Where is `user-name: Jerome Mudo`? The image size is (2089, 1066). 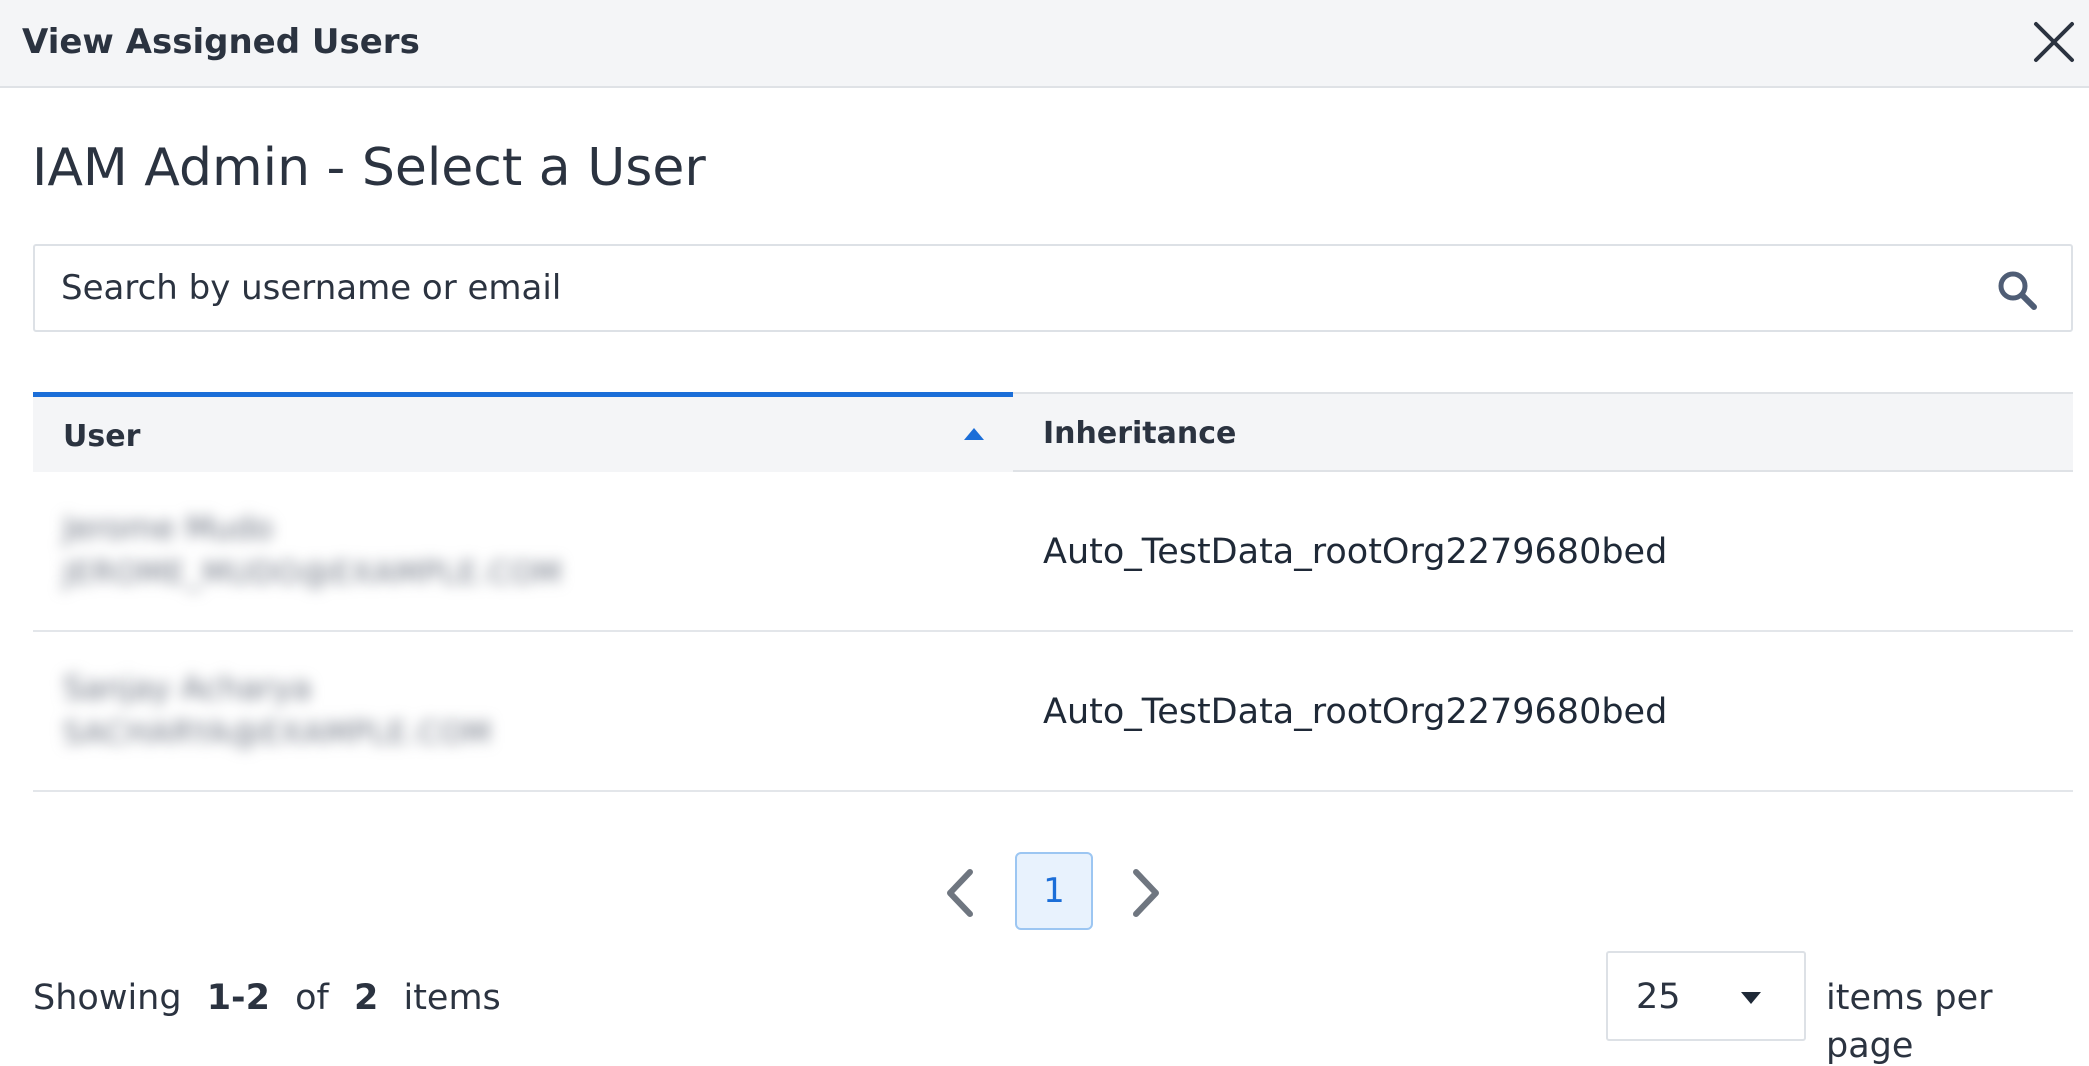 user-name: Jerome Mudo is located at coordinates (168, 528).